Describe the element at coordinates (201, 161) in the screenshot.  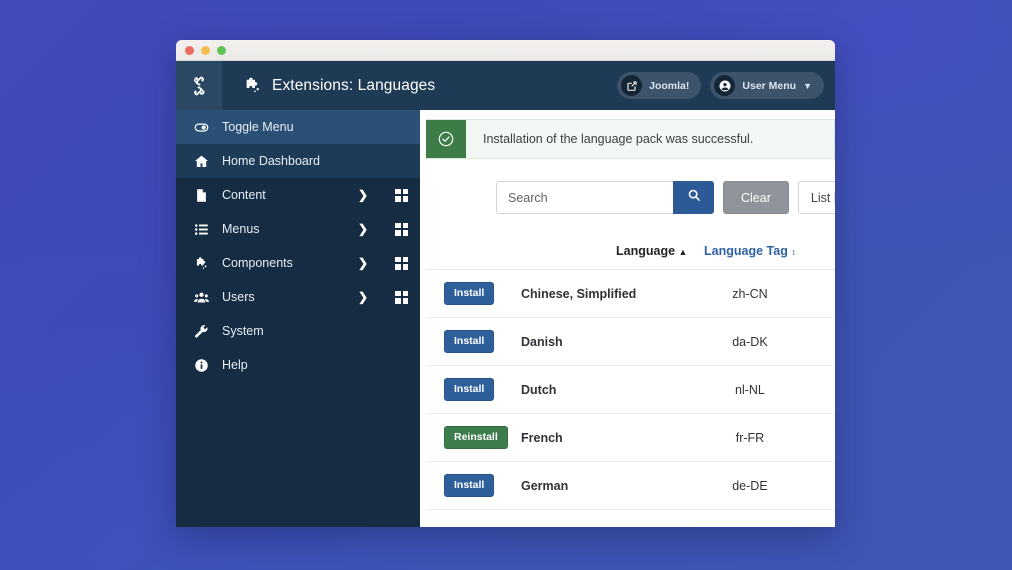
I see `home-icon` at that location.